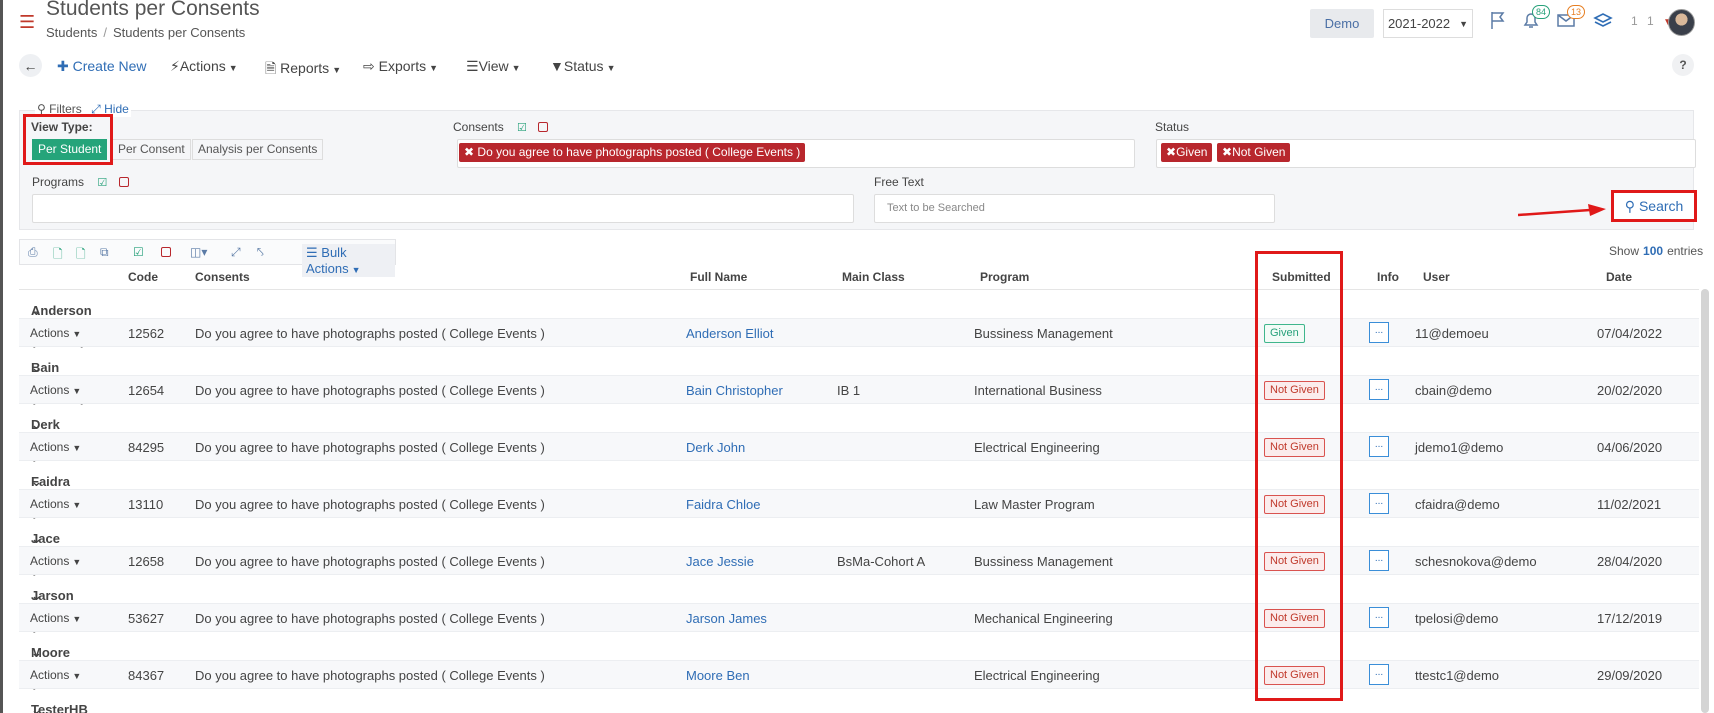 Image resolution: width=1714 pixels, height=713 pixels. What do you see at coordinates (1654, 206) in the screenshot?
I see `search-button: ⚲ Search` at bounding box center [1654, 206].